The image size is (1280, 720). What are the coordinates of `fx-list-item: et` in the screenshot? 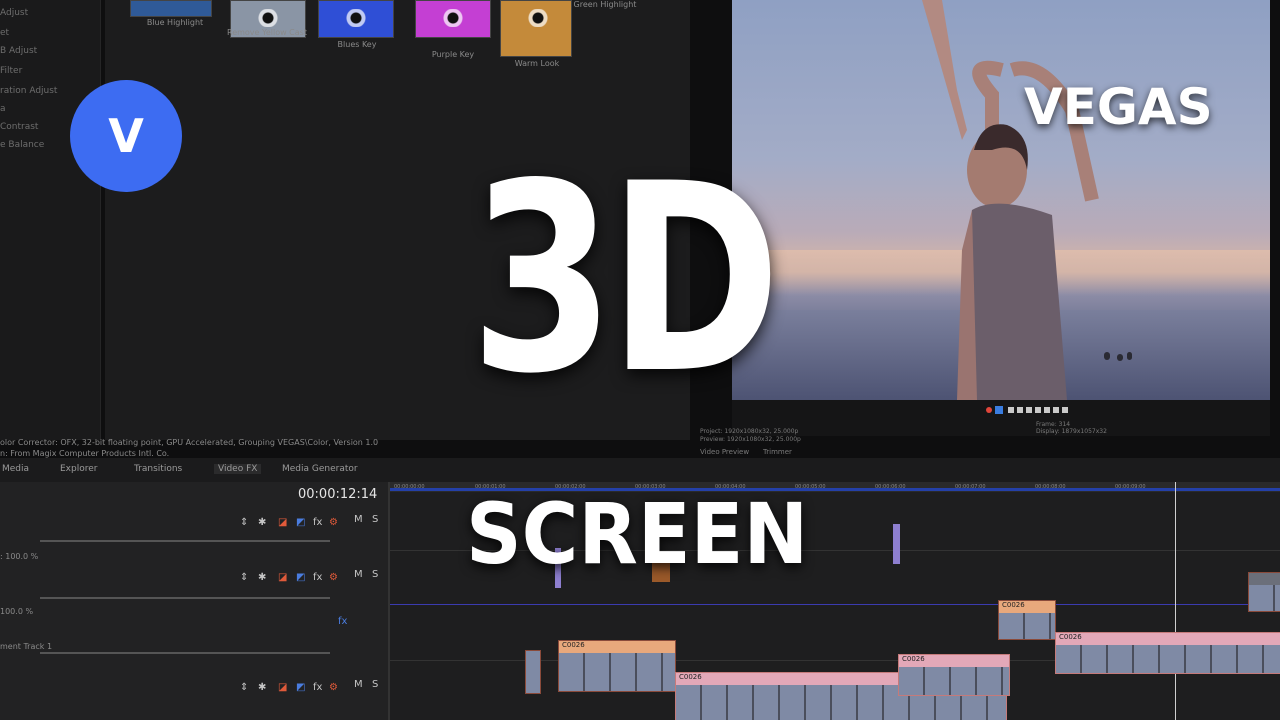 It's located at (4, 33).